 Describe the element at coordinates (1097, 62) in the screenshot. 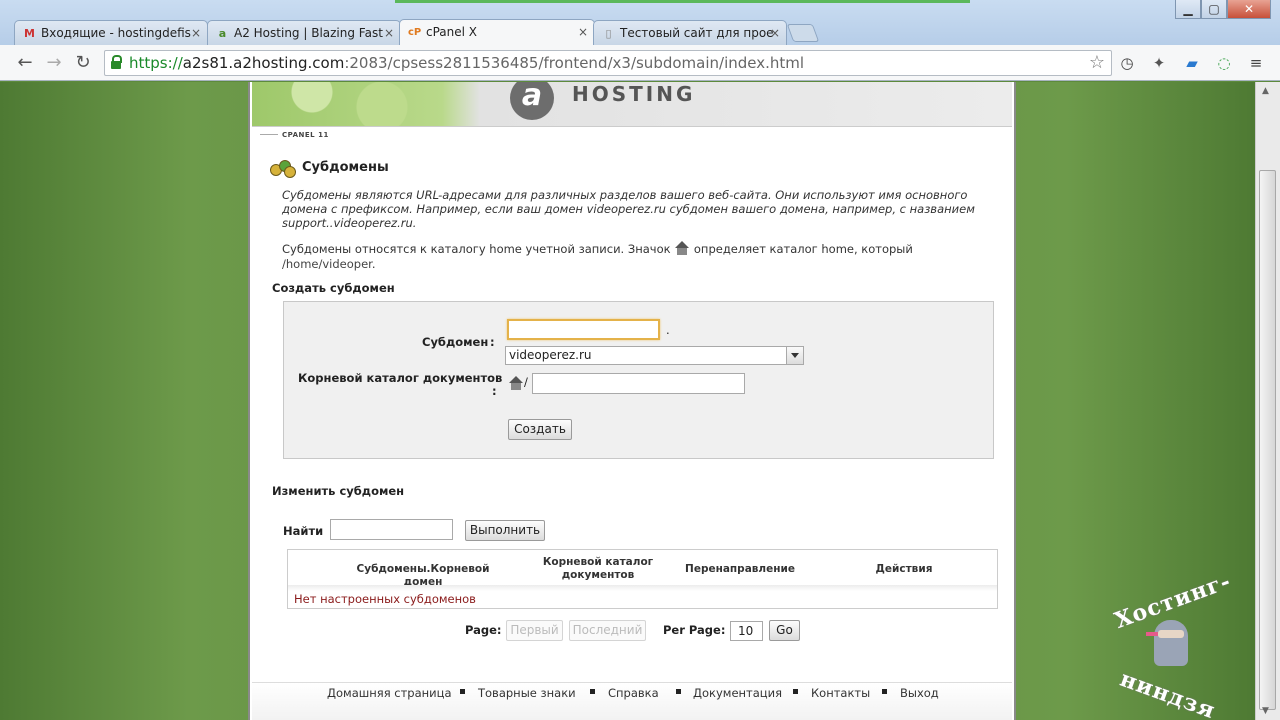

I see `bookmark-star-icon: ☆` at that location.